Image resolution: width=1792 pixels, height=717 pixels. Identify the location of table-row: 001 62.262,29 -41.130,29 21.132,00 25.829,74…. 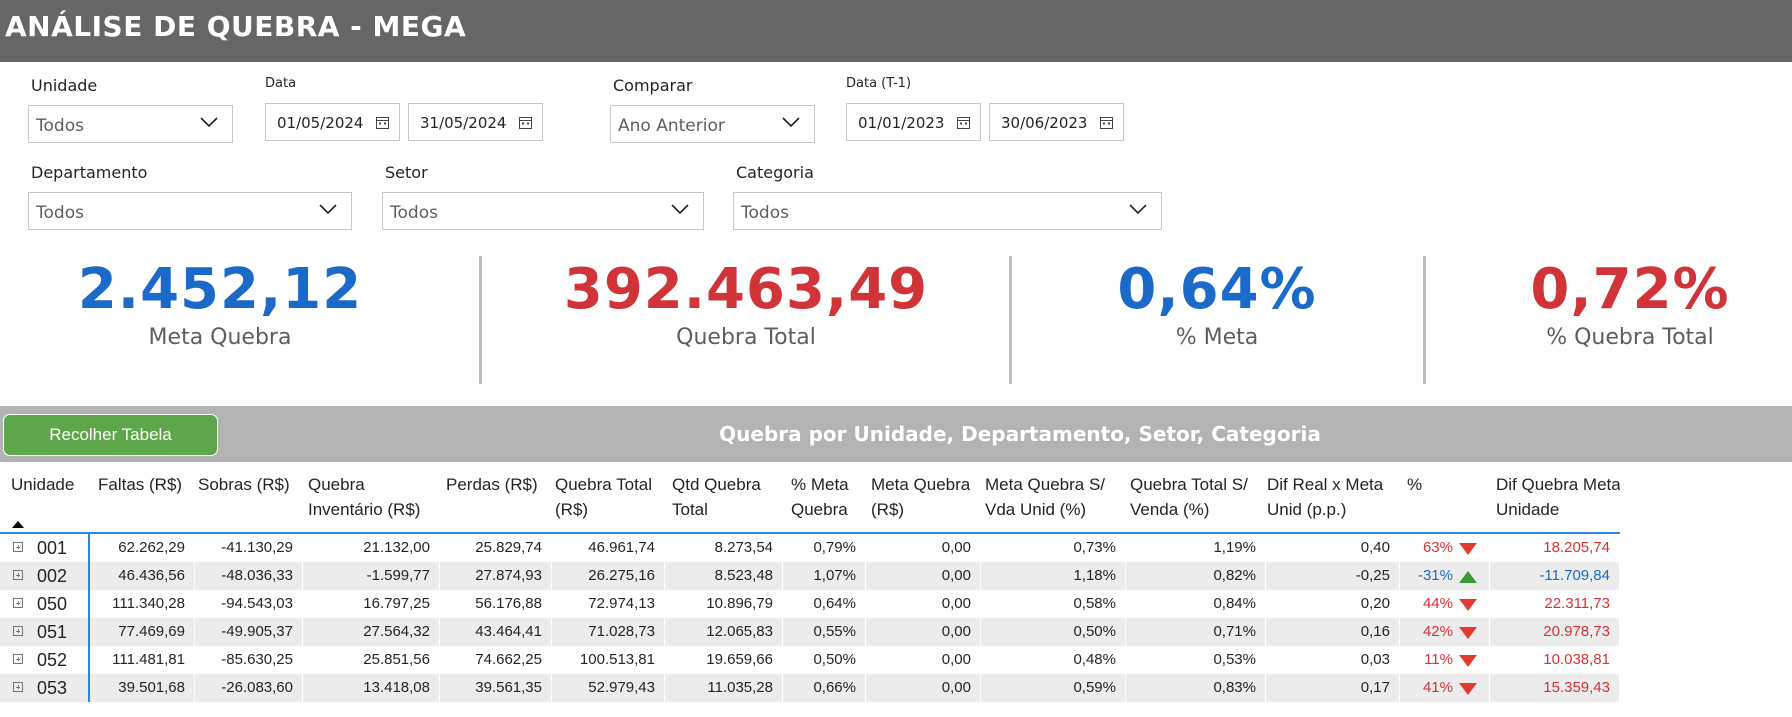
(810, 548).